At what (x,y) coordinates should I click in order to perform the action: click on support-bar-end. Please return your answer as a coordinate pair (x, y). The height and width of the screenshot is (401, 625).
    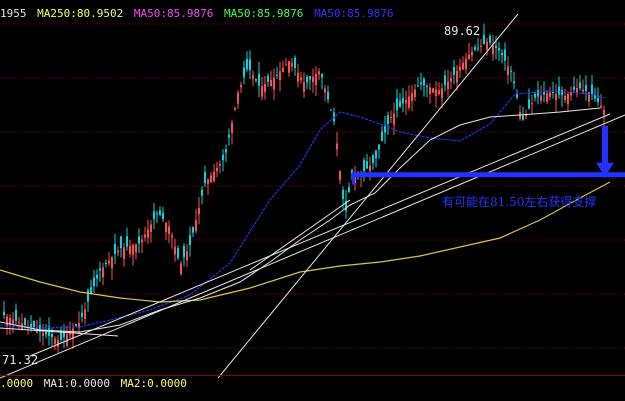
    Looking at the image, I should click on (353, 178).